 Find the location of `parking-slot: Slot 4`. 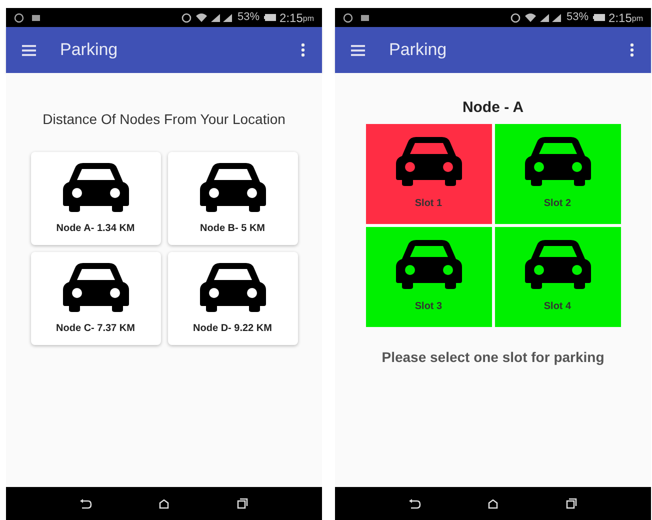

parking-slot: Slot 4 is located at coordinates (557, 276).